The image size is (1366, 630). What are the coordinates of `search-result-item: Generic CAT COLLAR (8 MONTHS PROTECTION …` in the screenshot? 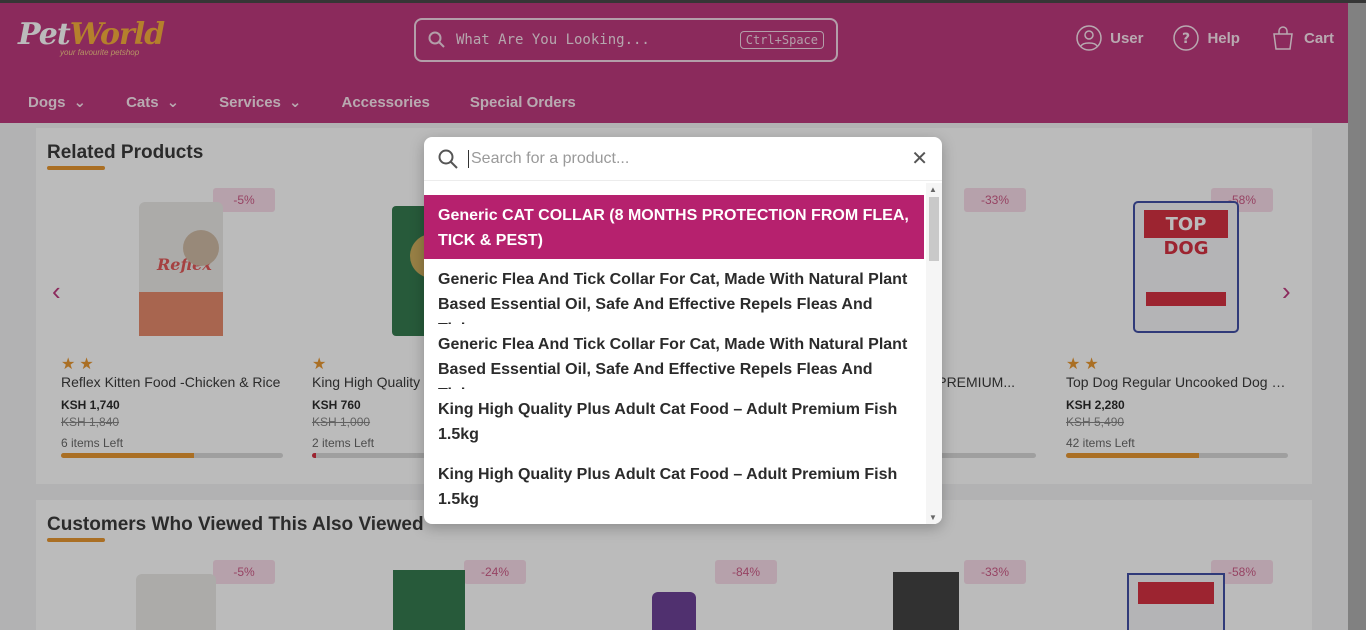 It's located at (674, 227).